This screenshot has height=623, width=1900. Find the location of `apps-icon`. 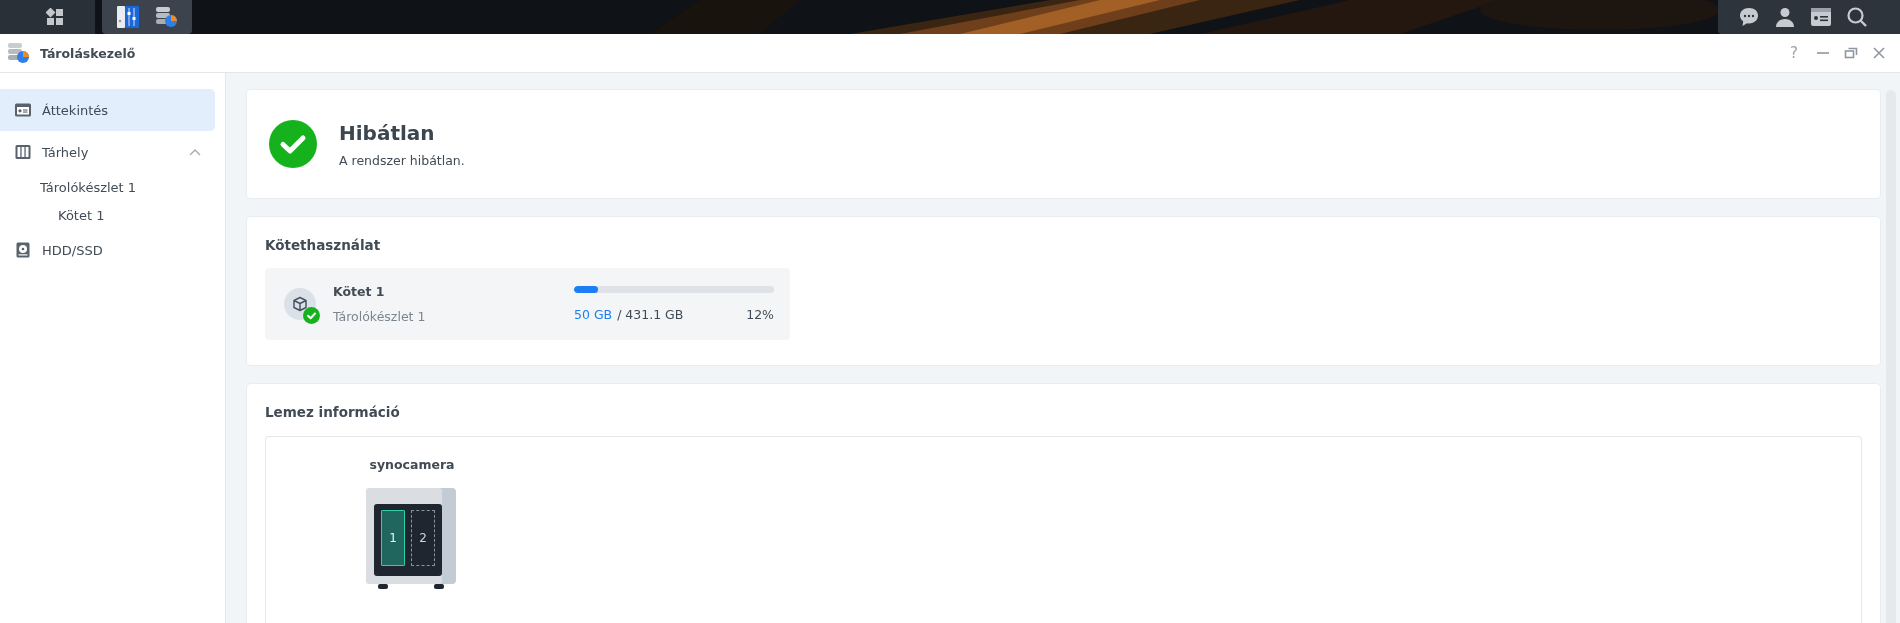

apps-icon is located at coordinates (55, 17).